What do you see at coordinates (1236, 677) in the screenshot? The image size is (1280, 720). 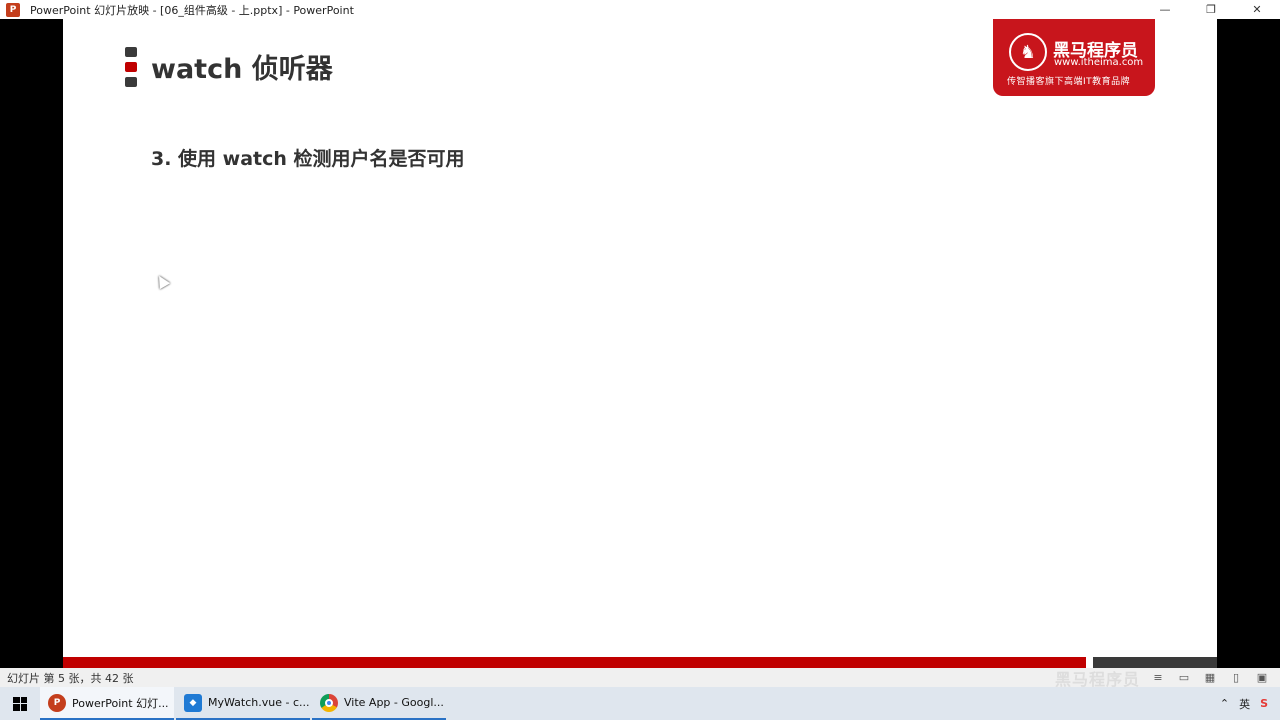 I see `reading-view-icon: ▯` at bounding box center [1236, 677].